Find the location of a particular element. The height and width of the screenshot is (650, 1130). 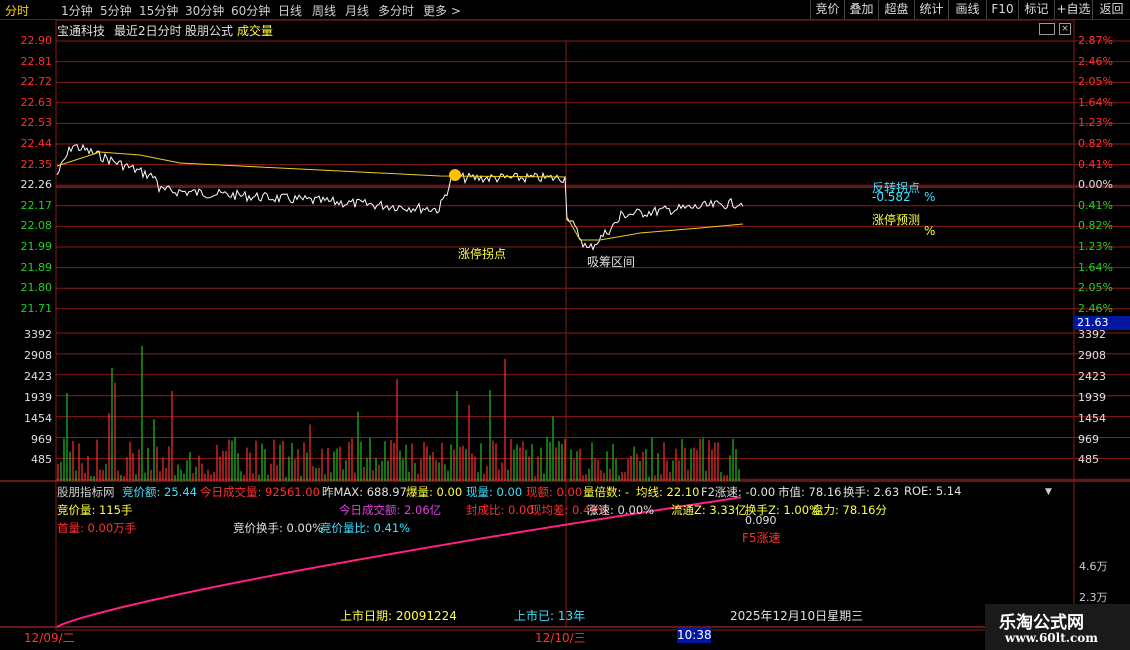

indicator-item: 今日成交量: 92561.00 is located at coordinates (260, 492).